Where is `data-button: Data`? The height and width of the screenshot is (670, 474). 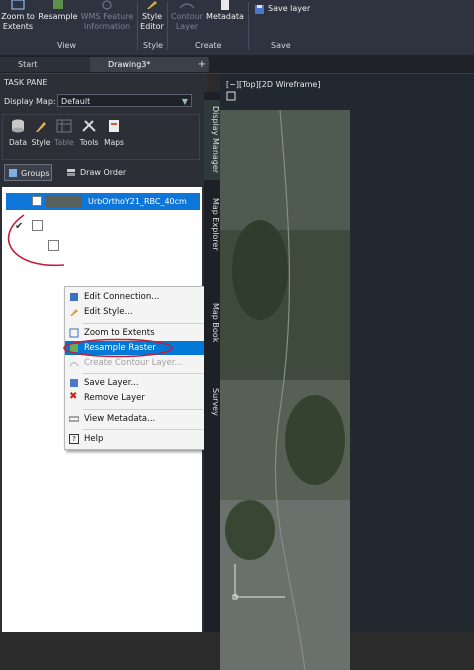 data-button: Data is located at coordinates (18, 133).